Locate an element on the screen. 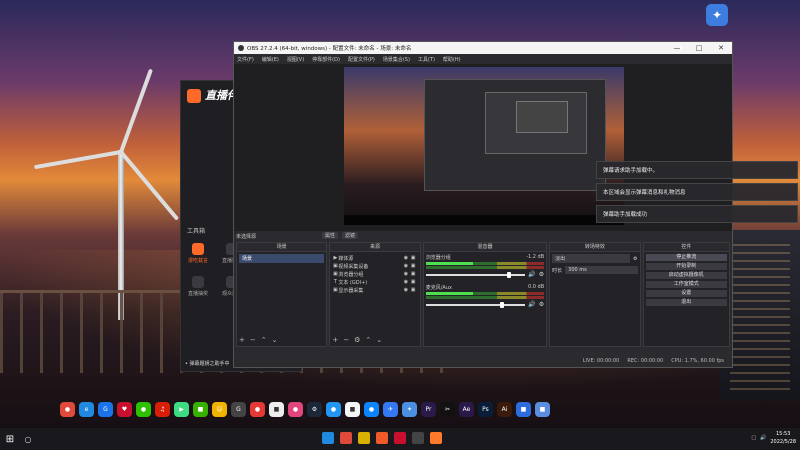  settings-icon: ⚙ is located at coordinates (357, 340).